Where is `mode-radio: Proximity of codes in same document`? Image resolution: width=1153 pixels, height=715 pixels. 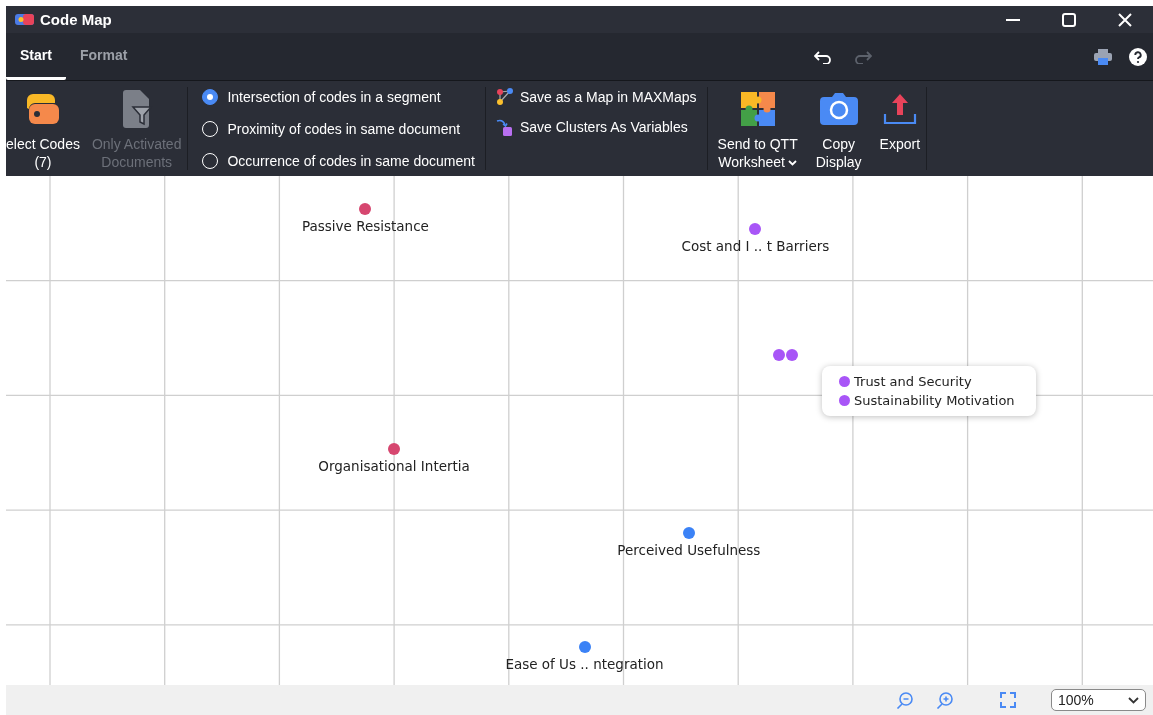
mode-radio: Proximity of codes in same document is located at coordinates (338, 129).